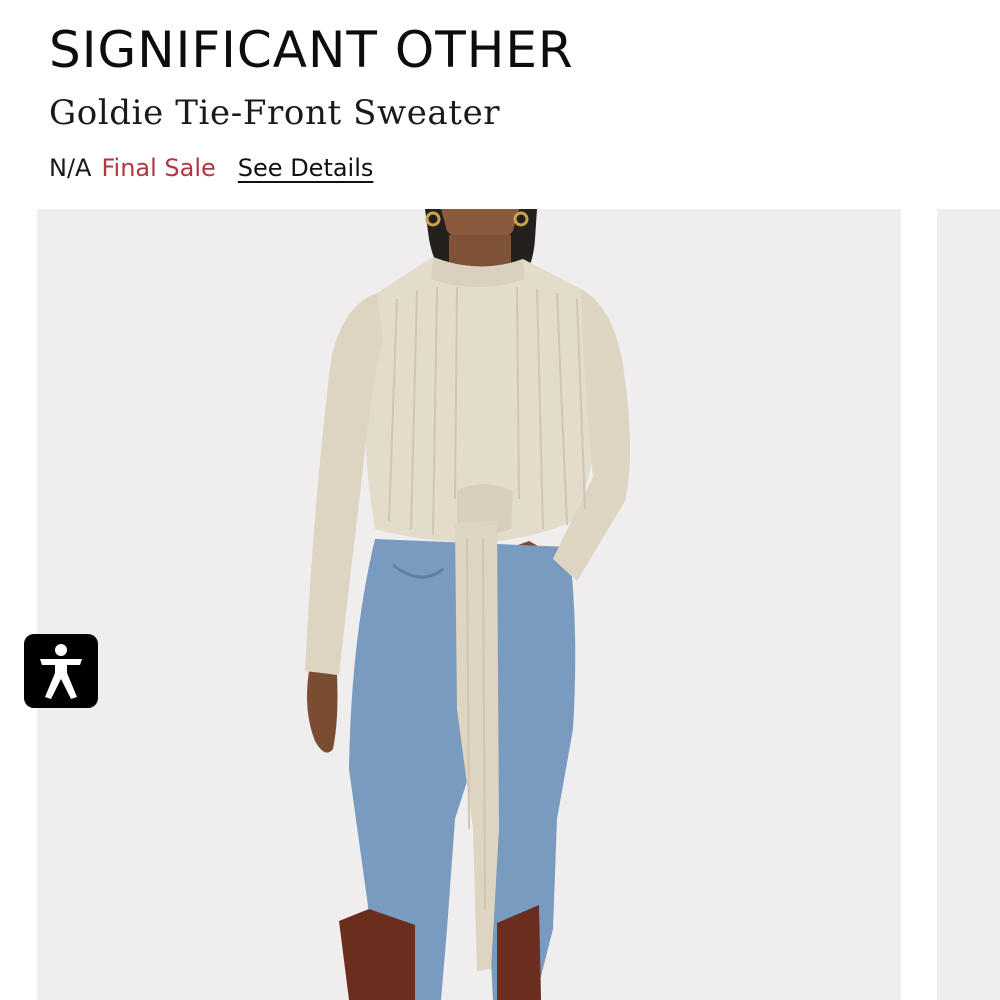  I want to click on brand-name: SIGNIFICANT OTHER, so click(311, 50).